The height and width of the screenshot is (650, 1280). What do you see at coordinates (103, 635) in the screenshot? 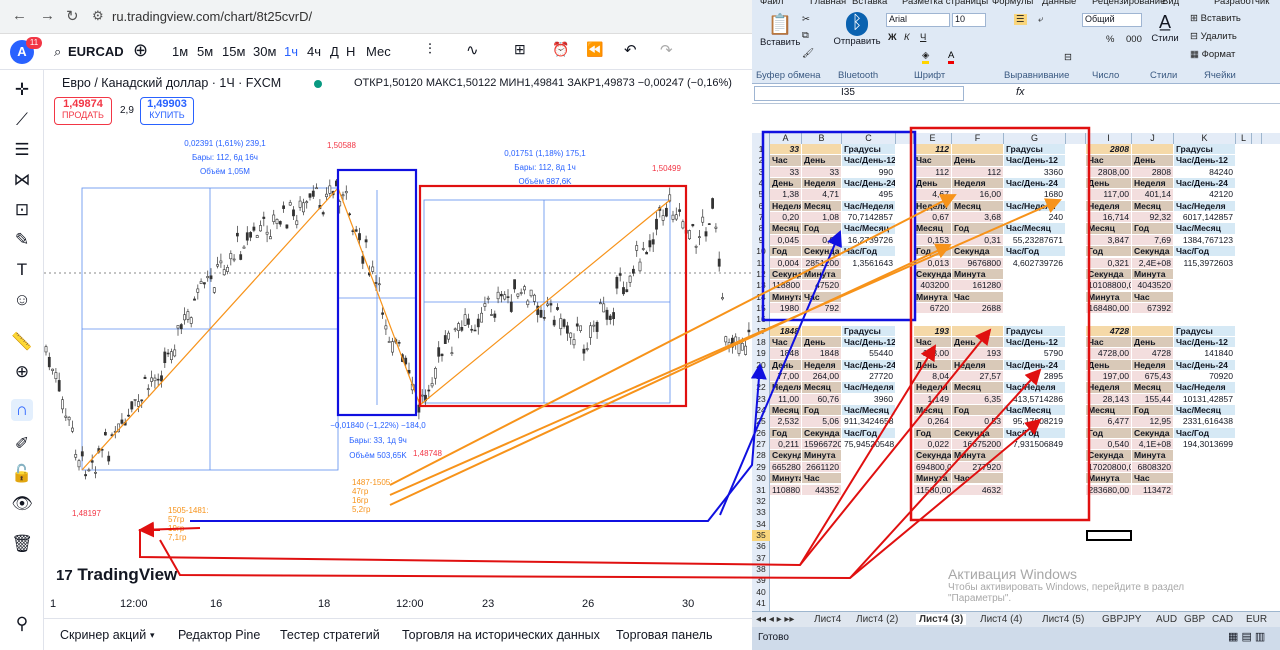
I see `tab-screener: Скринер акций` at bounding box center [103, 635].